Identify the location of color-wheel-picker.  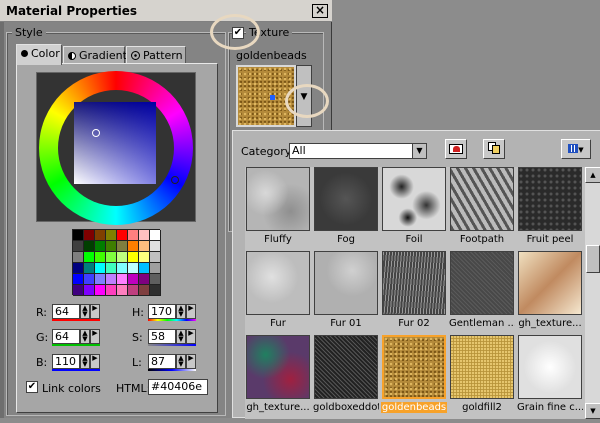
(116, 148).